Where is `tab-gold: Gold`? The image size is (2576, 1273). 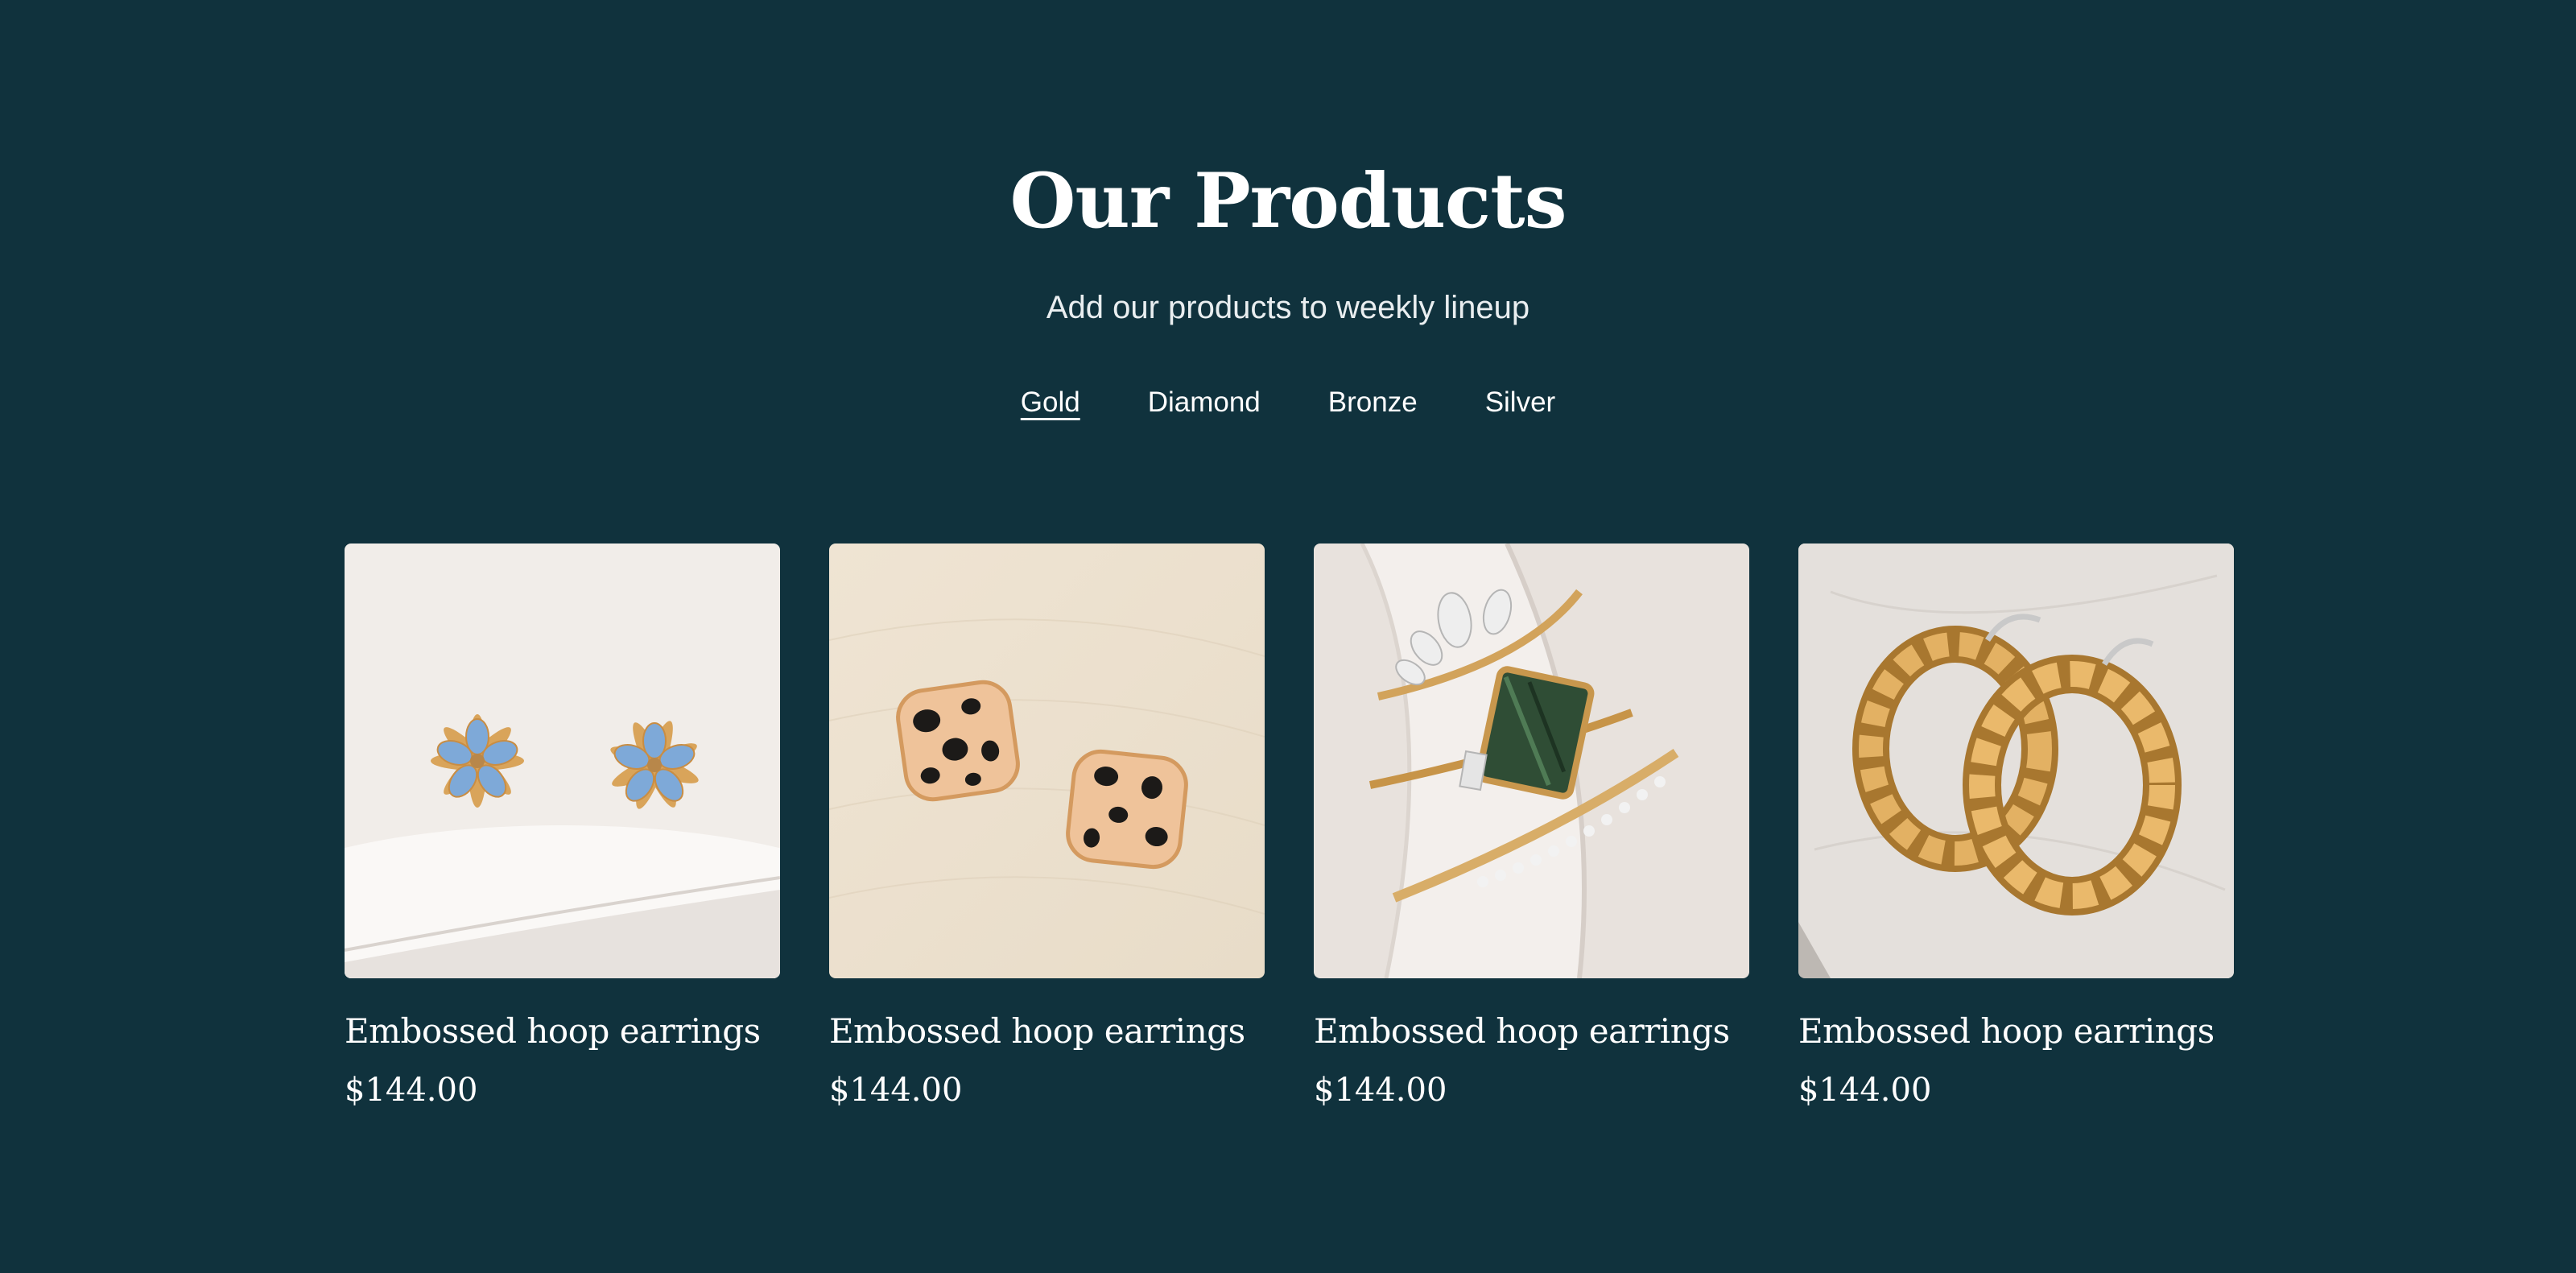
tab-gold: Gold is located at coordinates (1050, 402).